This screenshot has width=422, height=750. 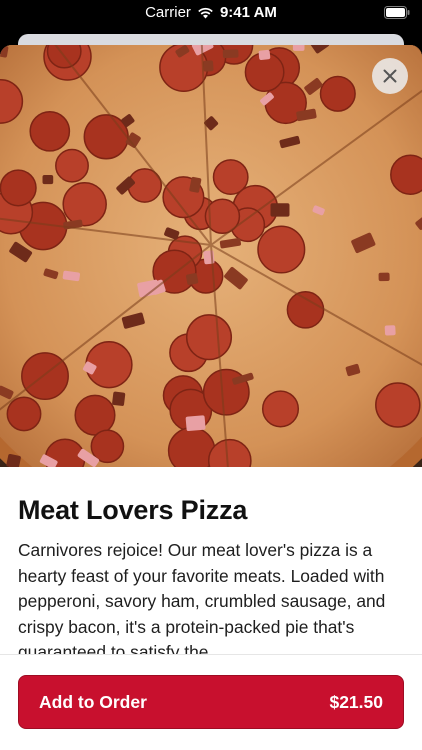 I want to click on bottom-action-bar: Add to Order $21.50, so click(x=211, y=702).